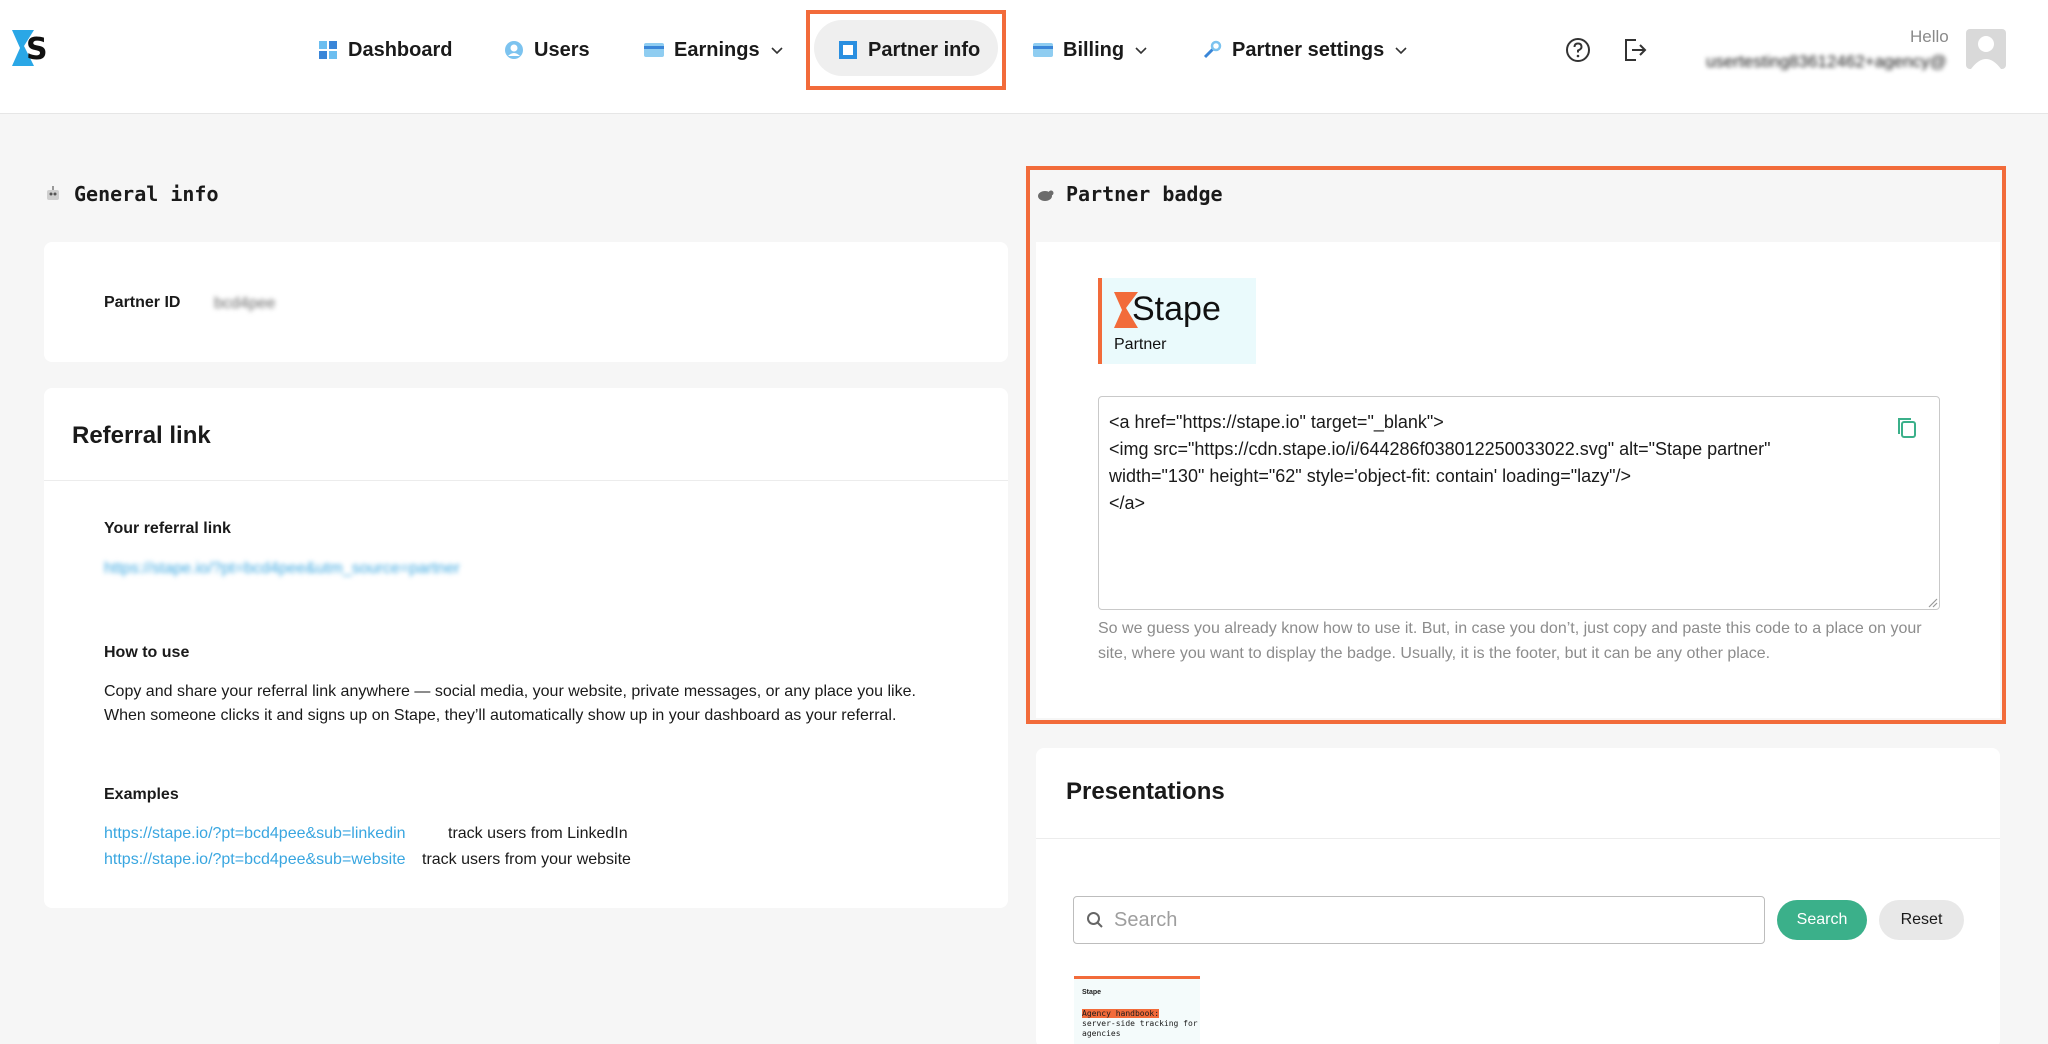 Image resolution: width=2048 pixels, height=1044 pixels. What do you see at coordinates (562, 49) in the screenshot?
I see `nav-users-label: Users` at bounding box center [562, 49].